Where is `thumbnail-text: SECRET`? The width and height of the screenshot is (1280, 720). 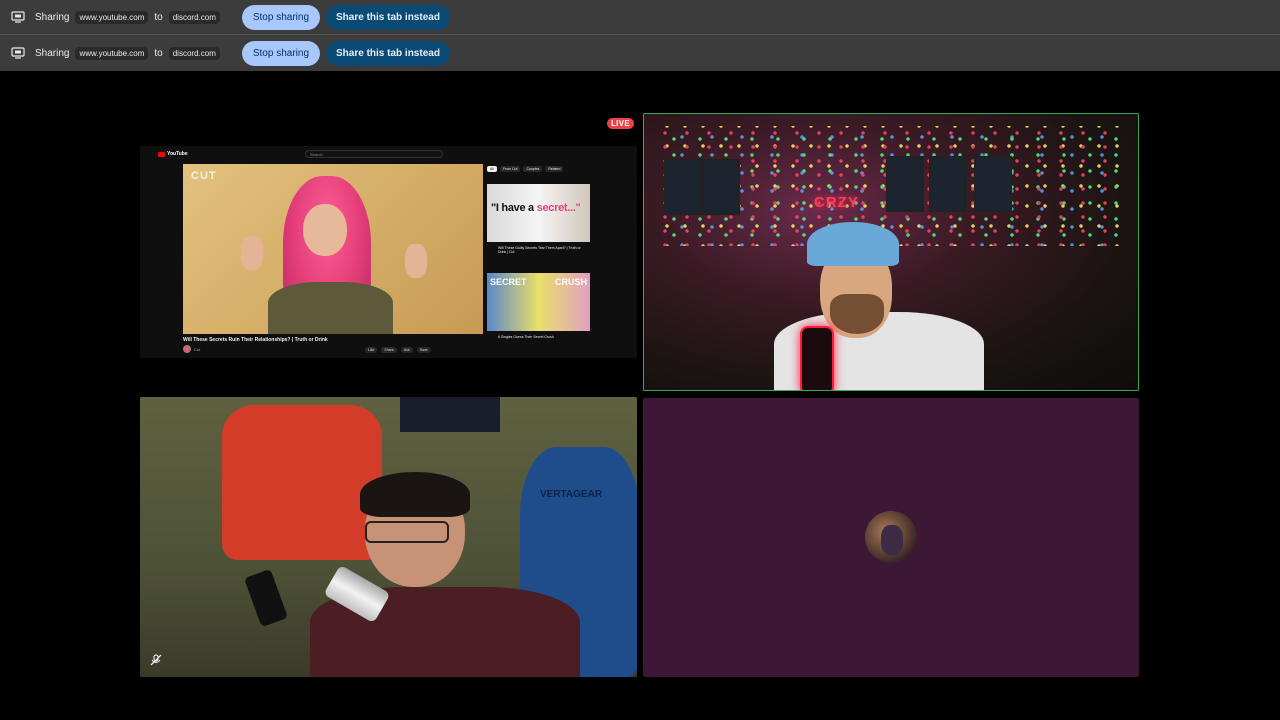
thumbnail-text: SECRET is located at coordinates (508, 282).